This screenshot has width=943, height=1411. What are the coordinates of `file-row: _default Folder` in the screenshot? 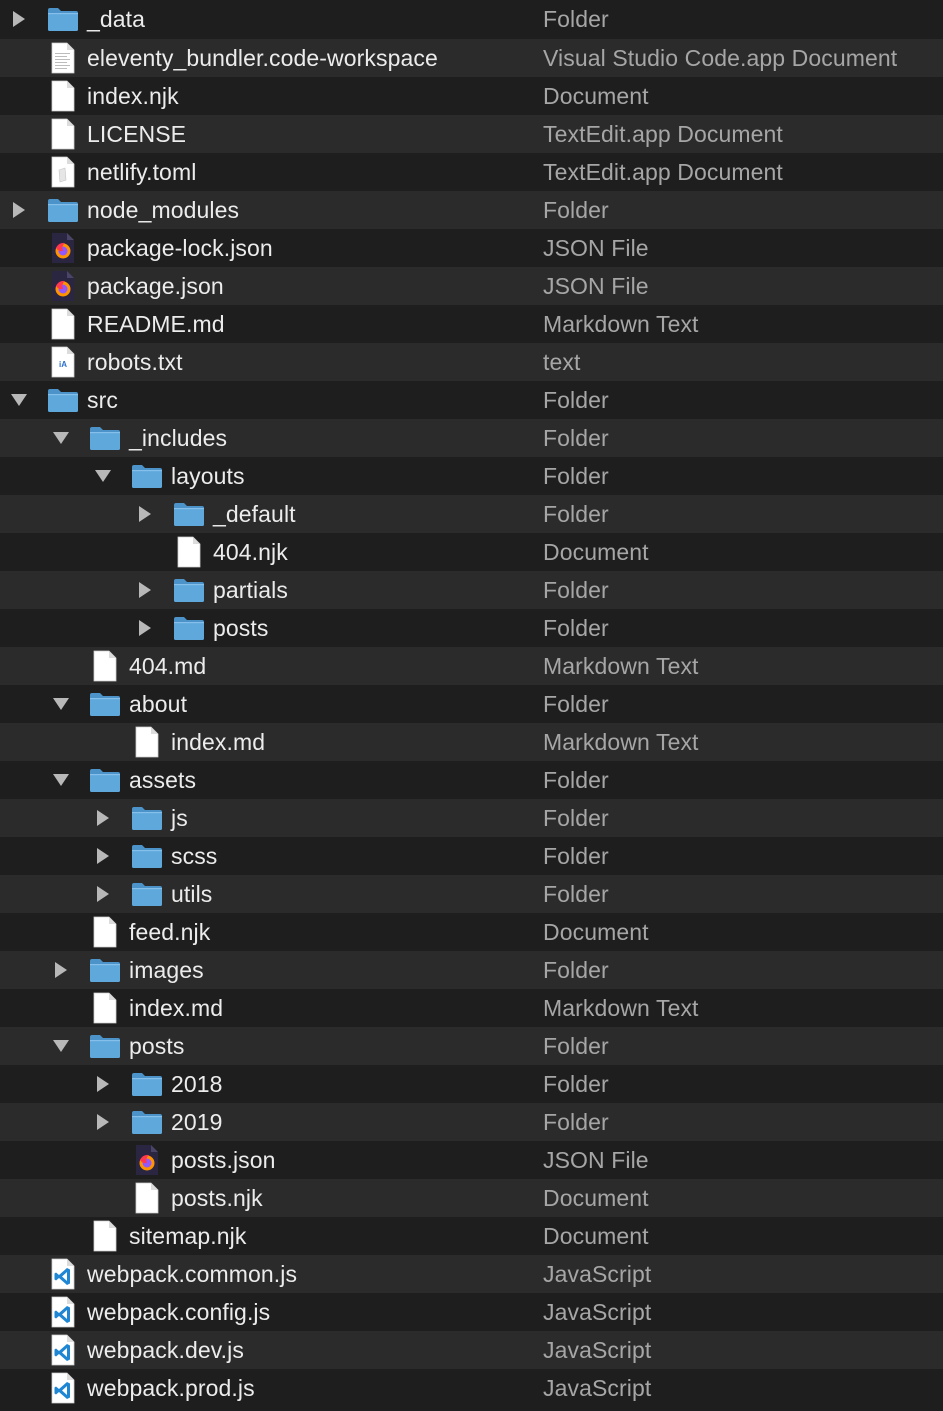 It's located at (471, 514).